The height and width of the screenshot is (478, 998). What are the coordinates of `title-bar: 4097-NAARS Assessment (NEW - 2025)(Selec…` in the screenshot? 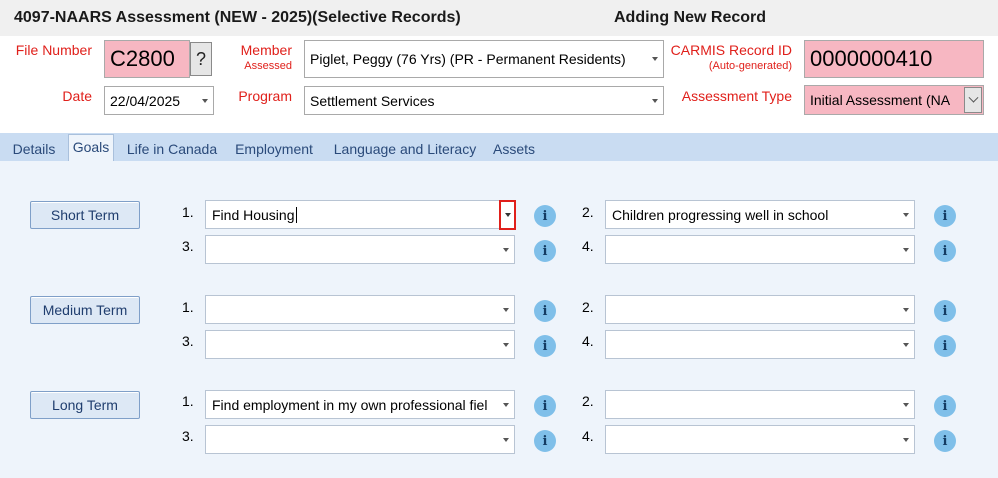 It's located at (499, 18).